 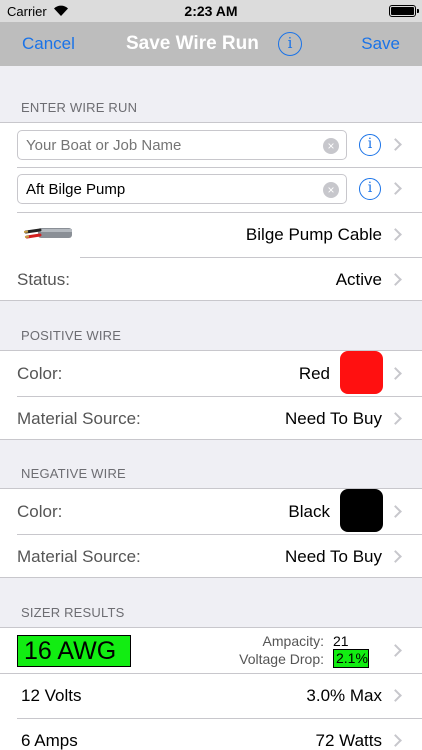 What do you see at coordinates (293, 641) in the screenshot?
I see `ampacity-label: Ampacity:` at bounding box center [293, 641].